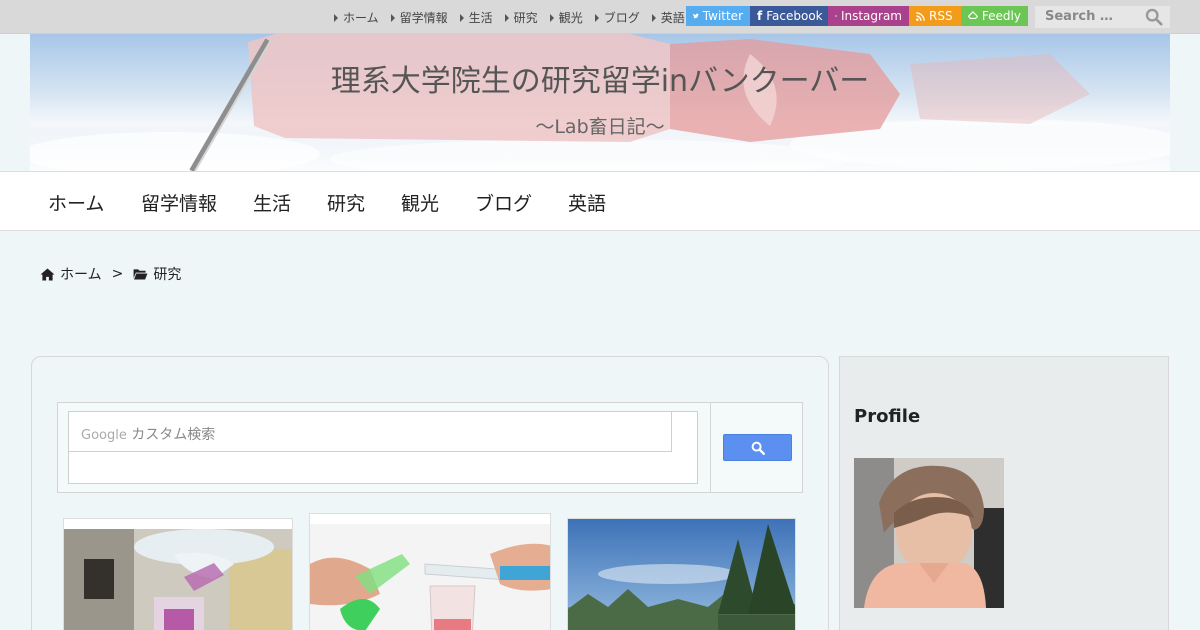 The width and height of the screenshot is (1200, 630). Describe the element at coordinates (570, 18) in the screenshot. I see `top-link-label: 観光` at that location.